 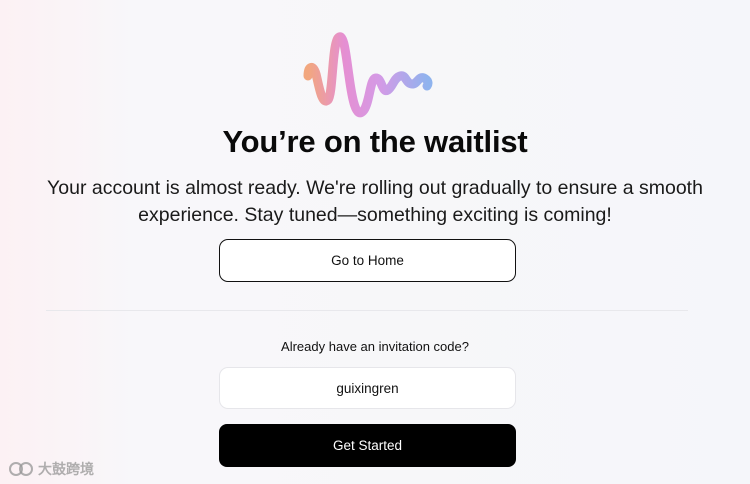 I want to click on get-started-button: Get Started, so click(x=367, y=445).